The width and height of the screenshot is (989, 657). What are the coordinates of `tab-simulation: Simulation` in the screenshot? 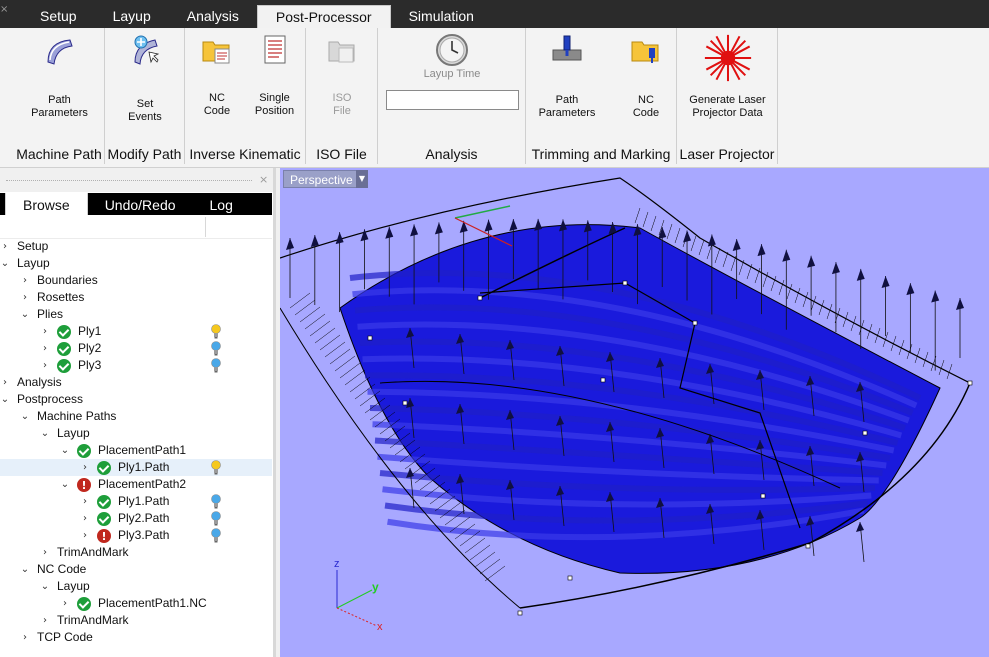 It's located at (441, 16).